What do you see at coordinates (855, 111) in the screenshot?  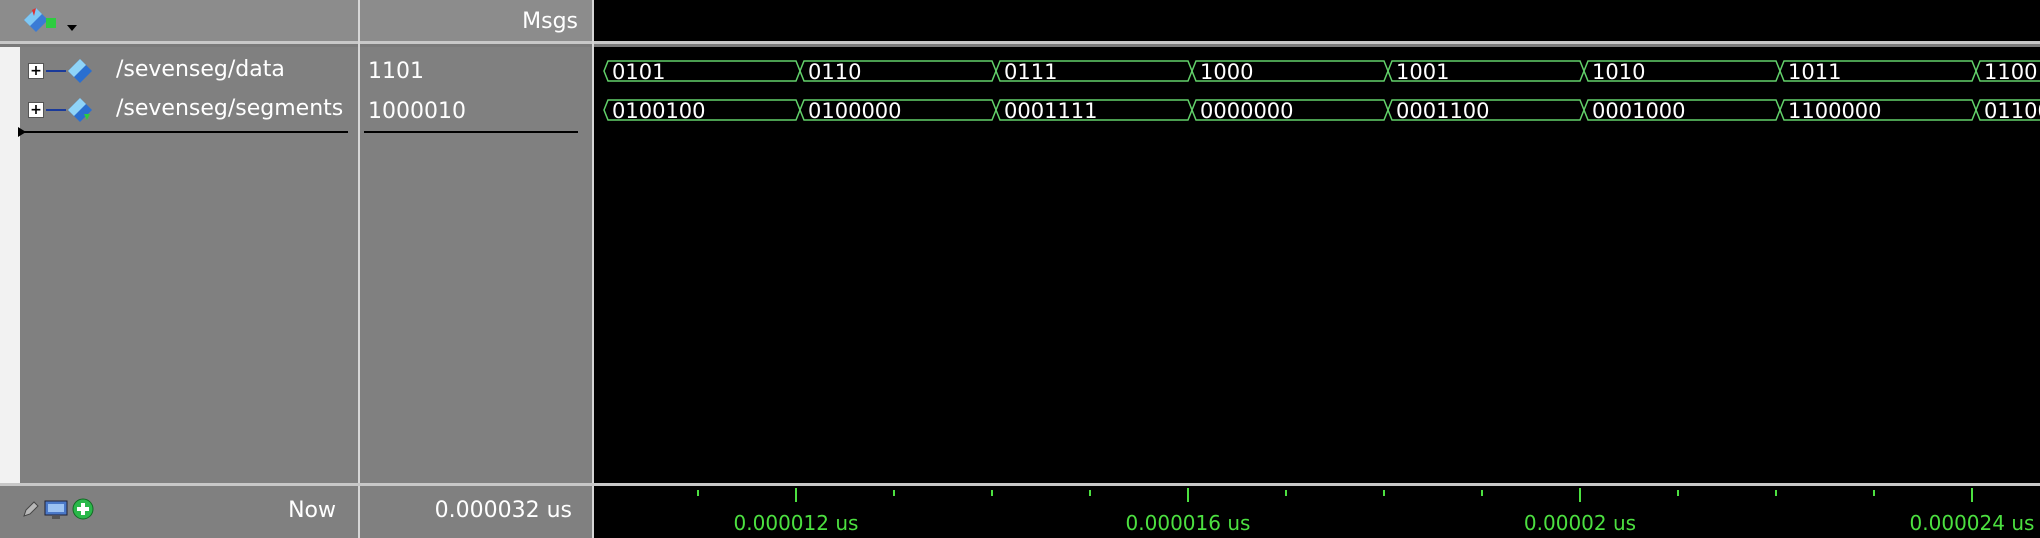 I see `bus-value-label: 0100000` at bounding box center [855, 111].